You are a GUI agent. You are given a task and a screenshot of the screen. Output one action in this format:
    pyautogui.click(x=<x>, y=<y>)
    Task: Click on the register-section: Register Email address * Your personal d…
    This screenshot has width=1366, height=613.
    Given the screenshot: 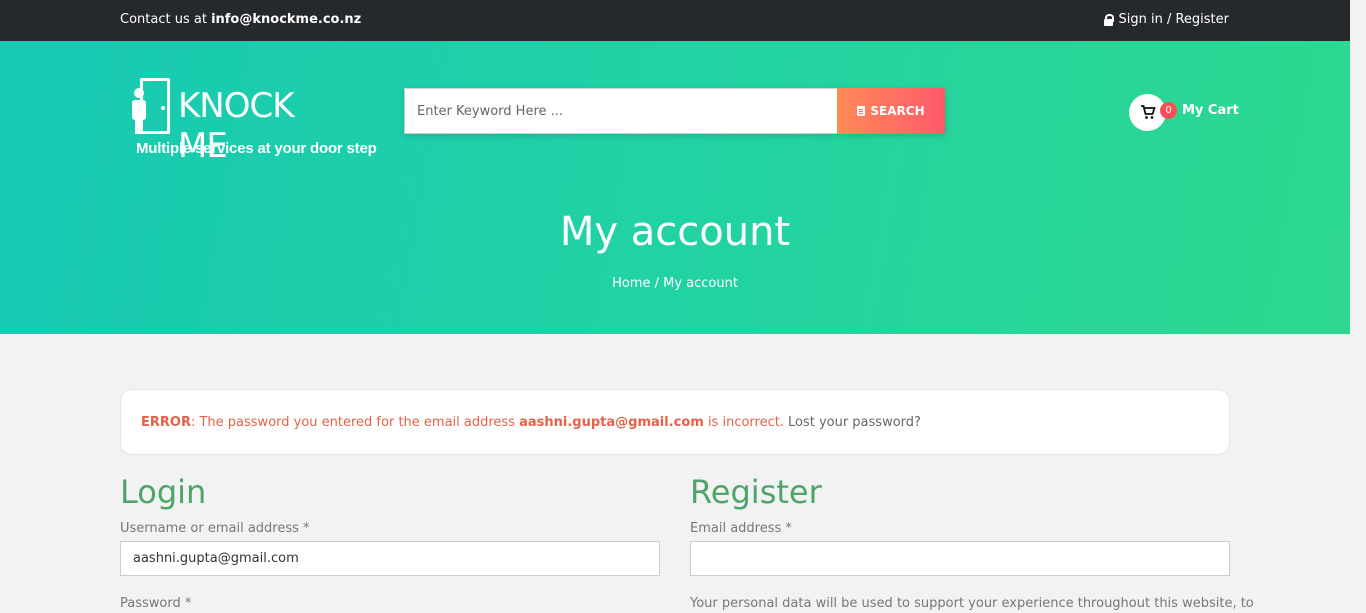 What is the action you would take?
    pyautogui.click(x=972, y=540)
    